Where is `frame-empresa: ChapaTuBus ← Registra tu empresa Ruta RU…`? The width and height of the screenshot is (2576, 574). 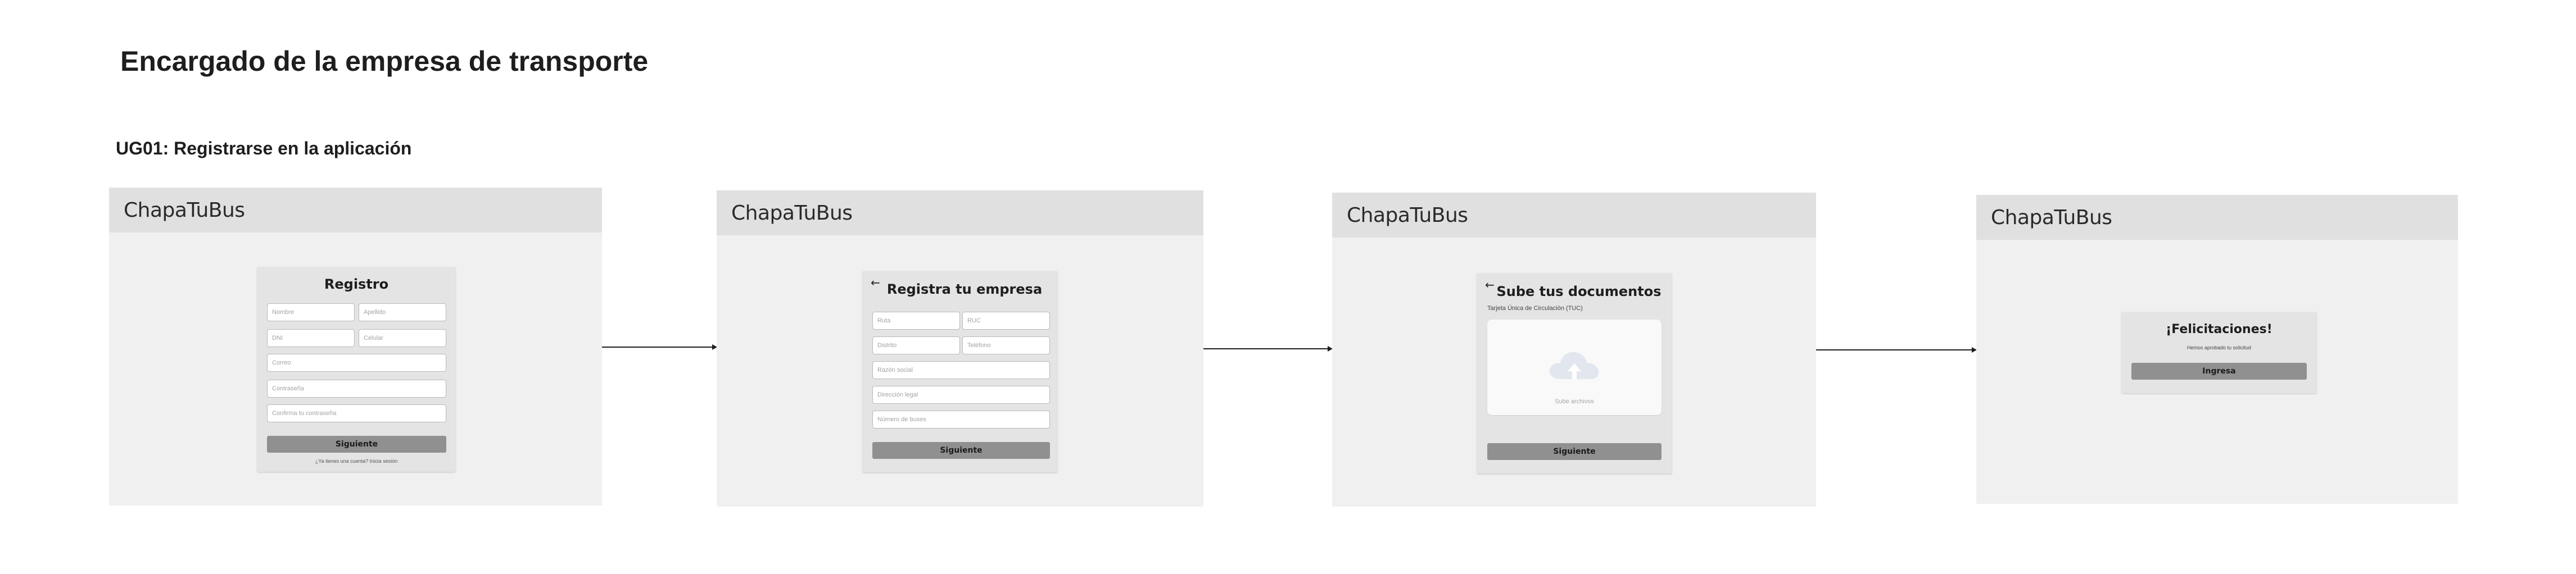
frame-empresa: ChapaTuBus ← Registra tu empresa Ruta RU… is located at coordinates (960, 348).